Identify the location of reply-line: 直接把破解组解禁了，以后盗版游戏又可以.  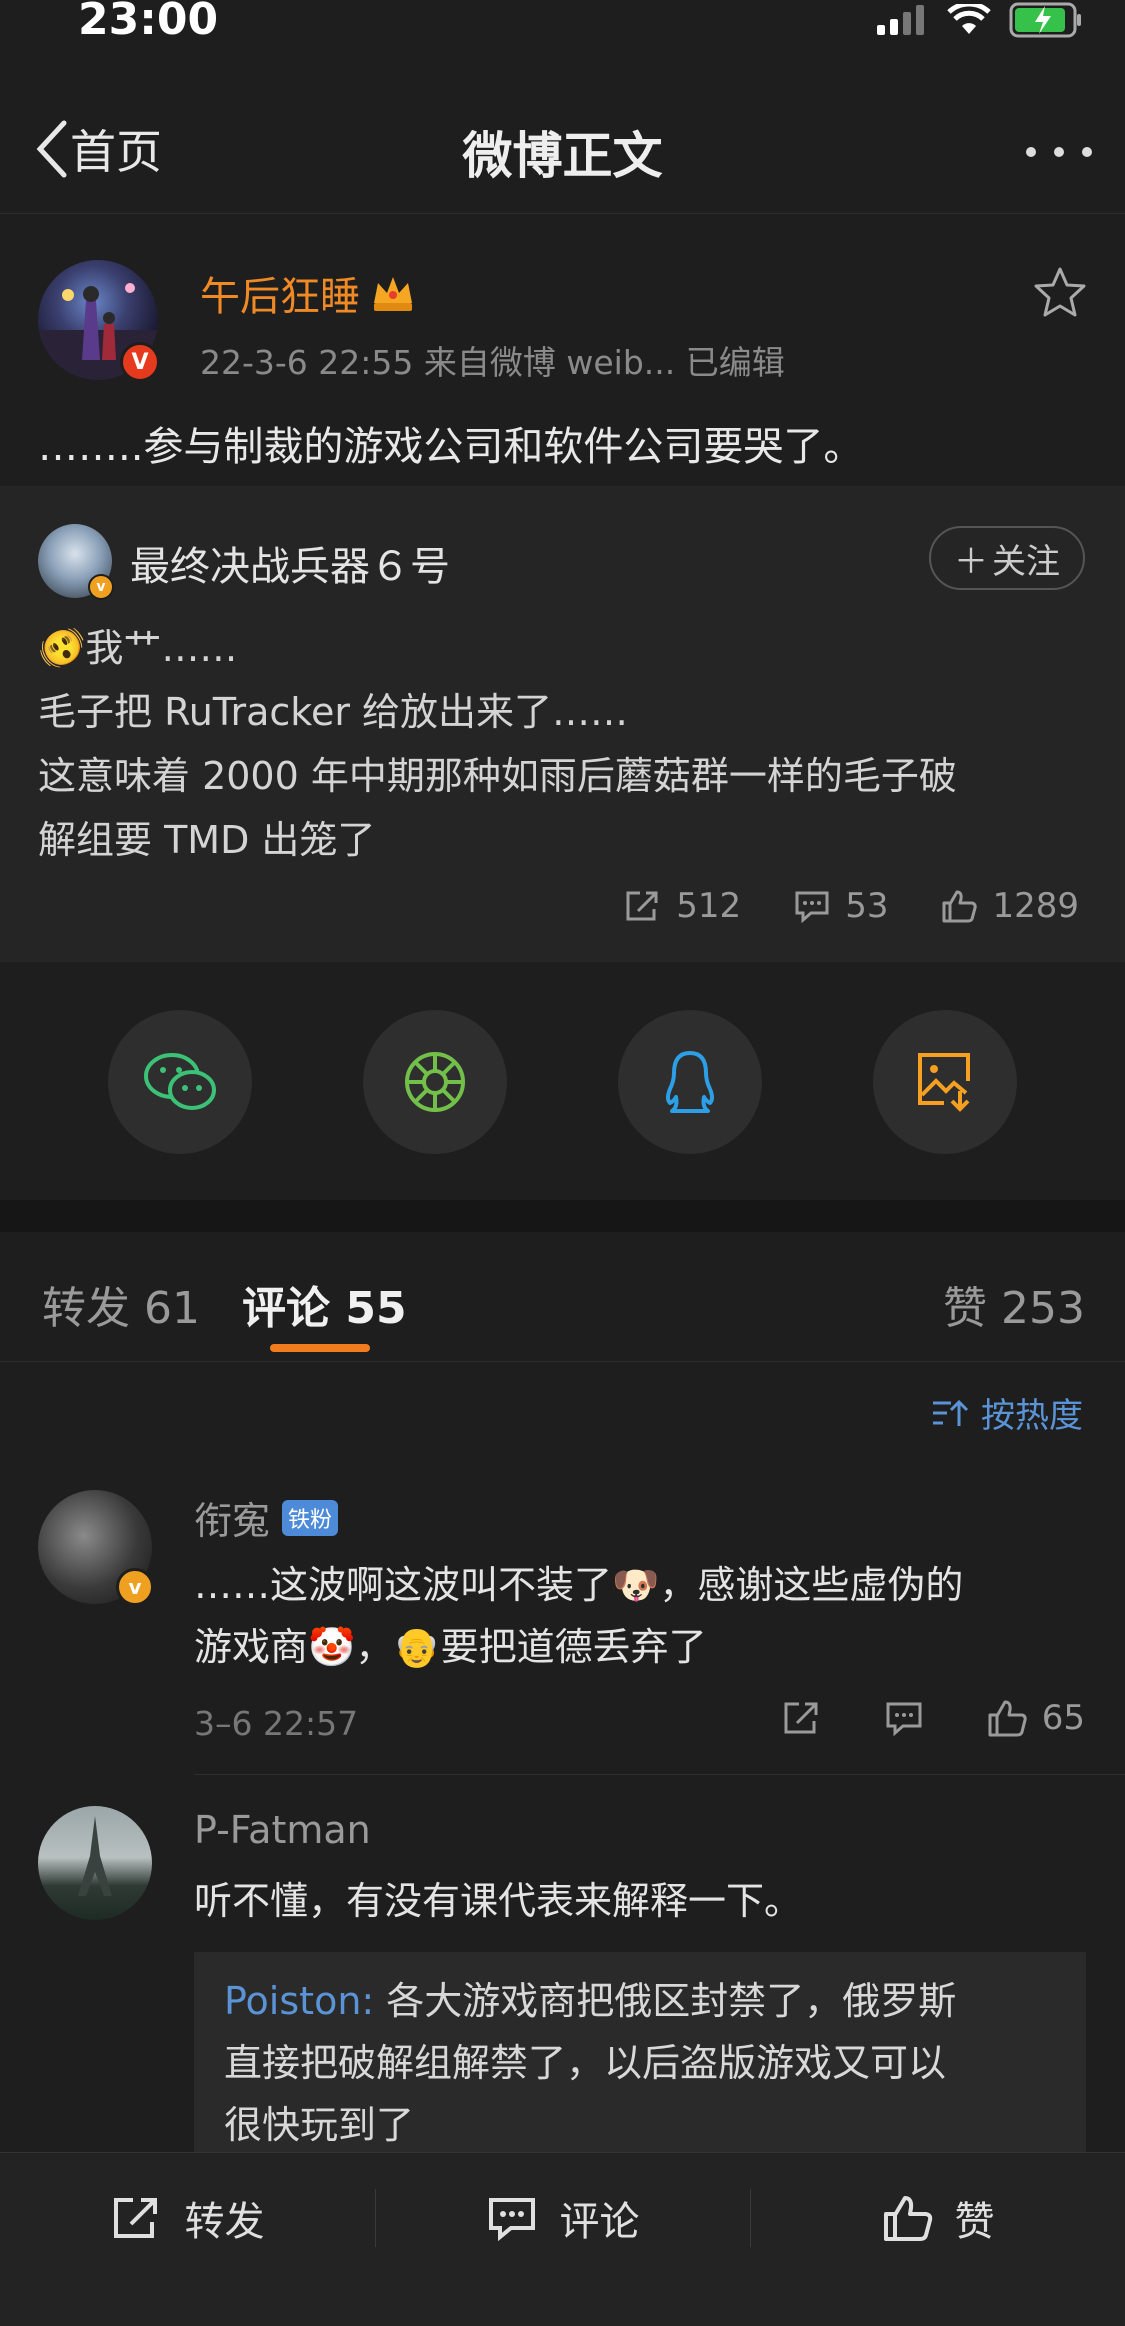
(585, 2063).